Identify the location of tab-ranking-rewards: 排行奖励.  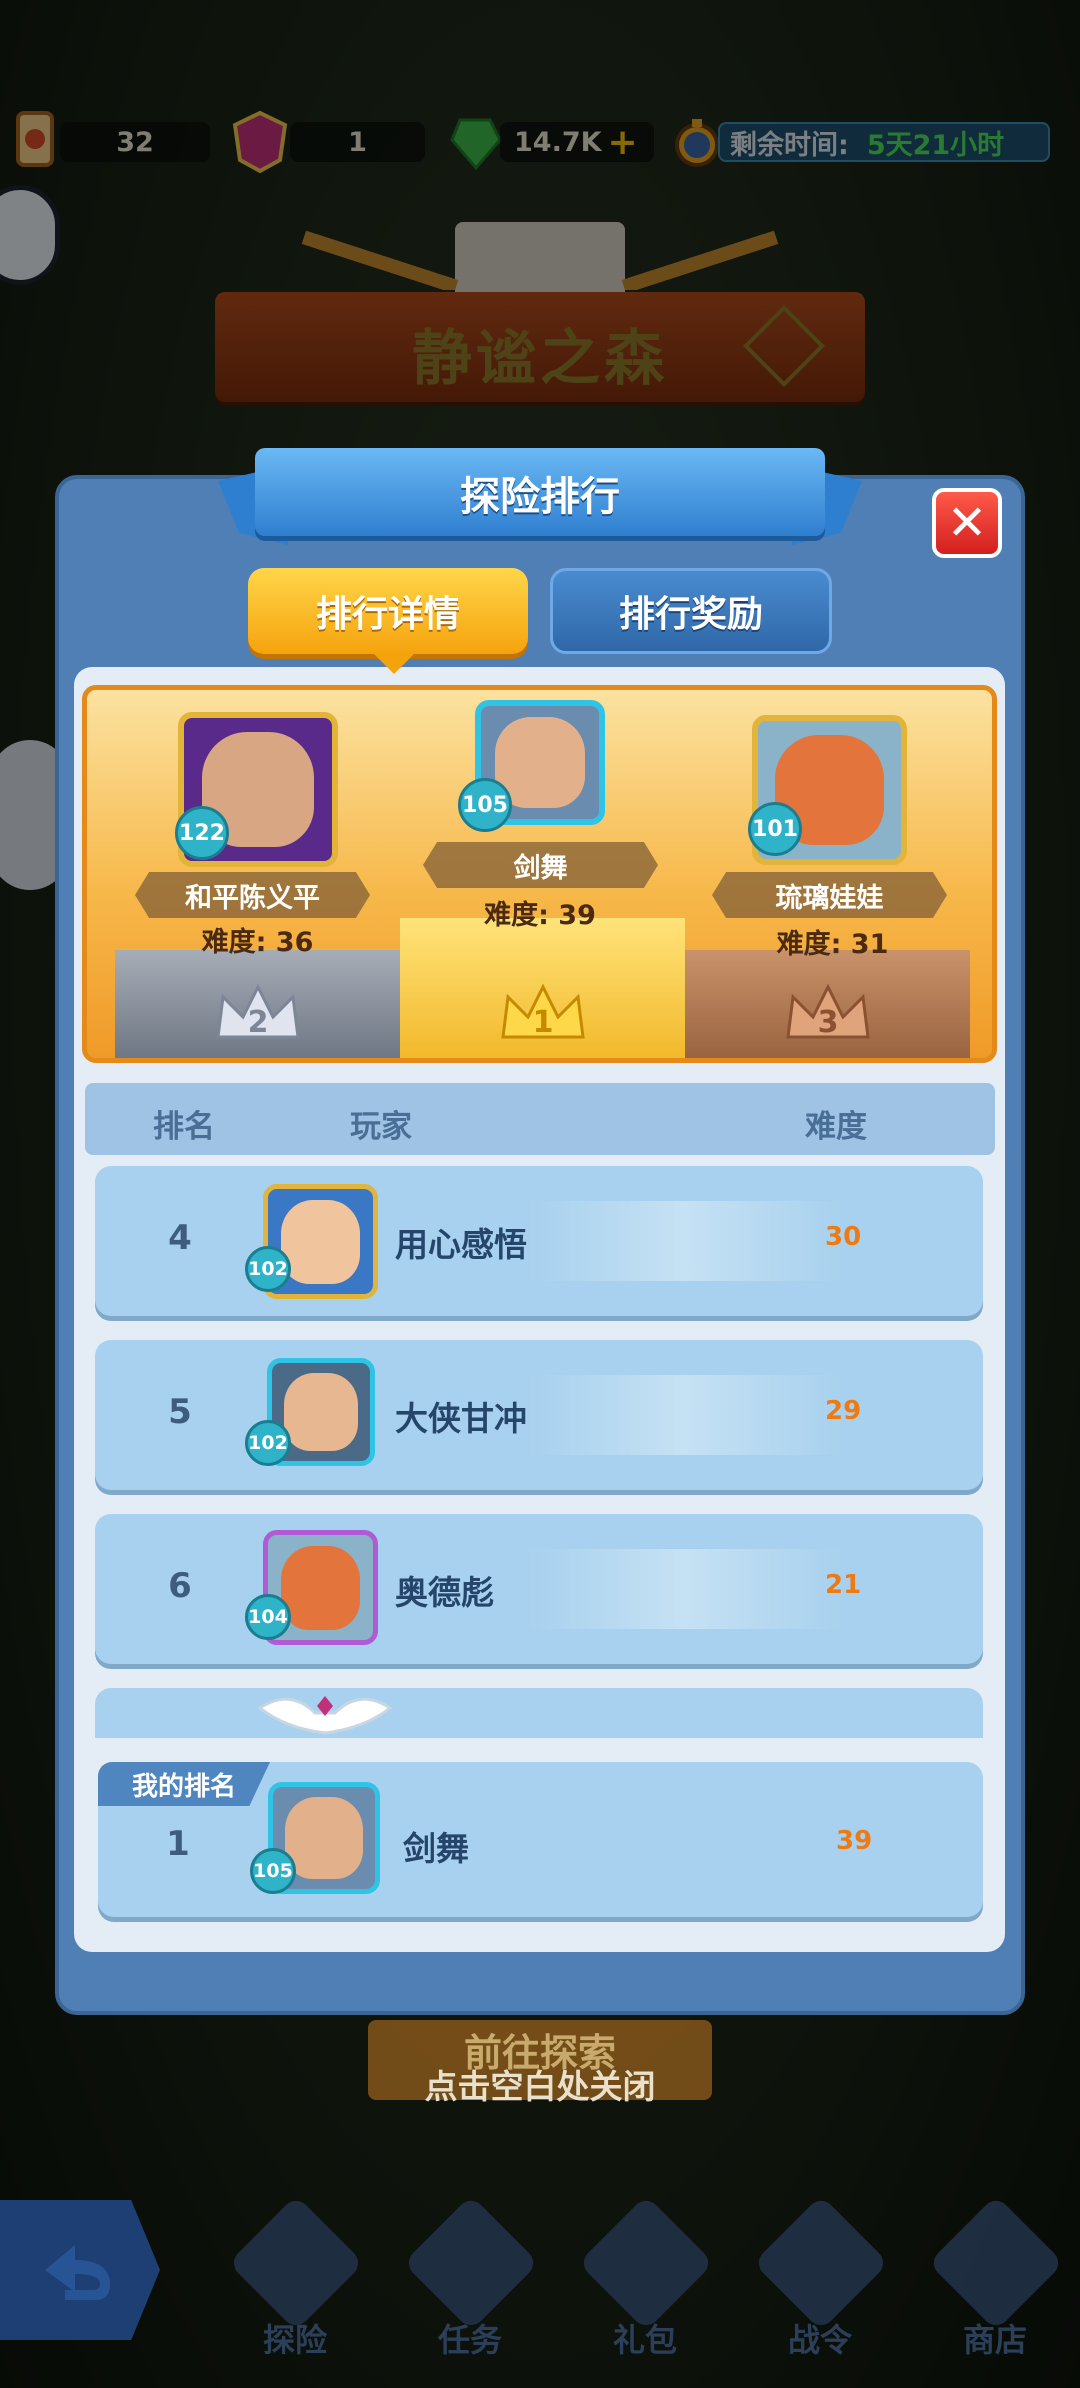
(691, 611).